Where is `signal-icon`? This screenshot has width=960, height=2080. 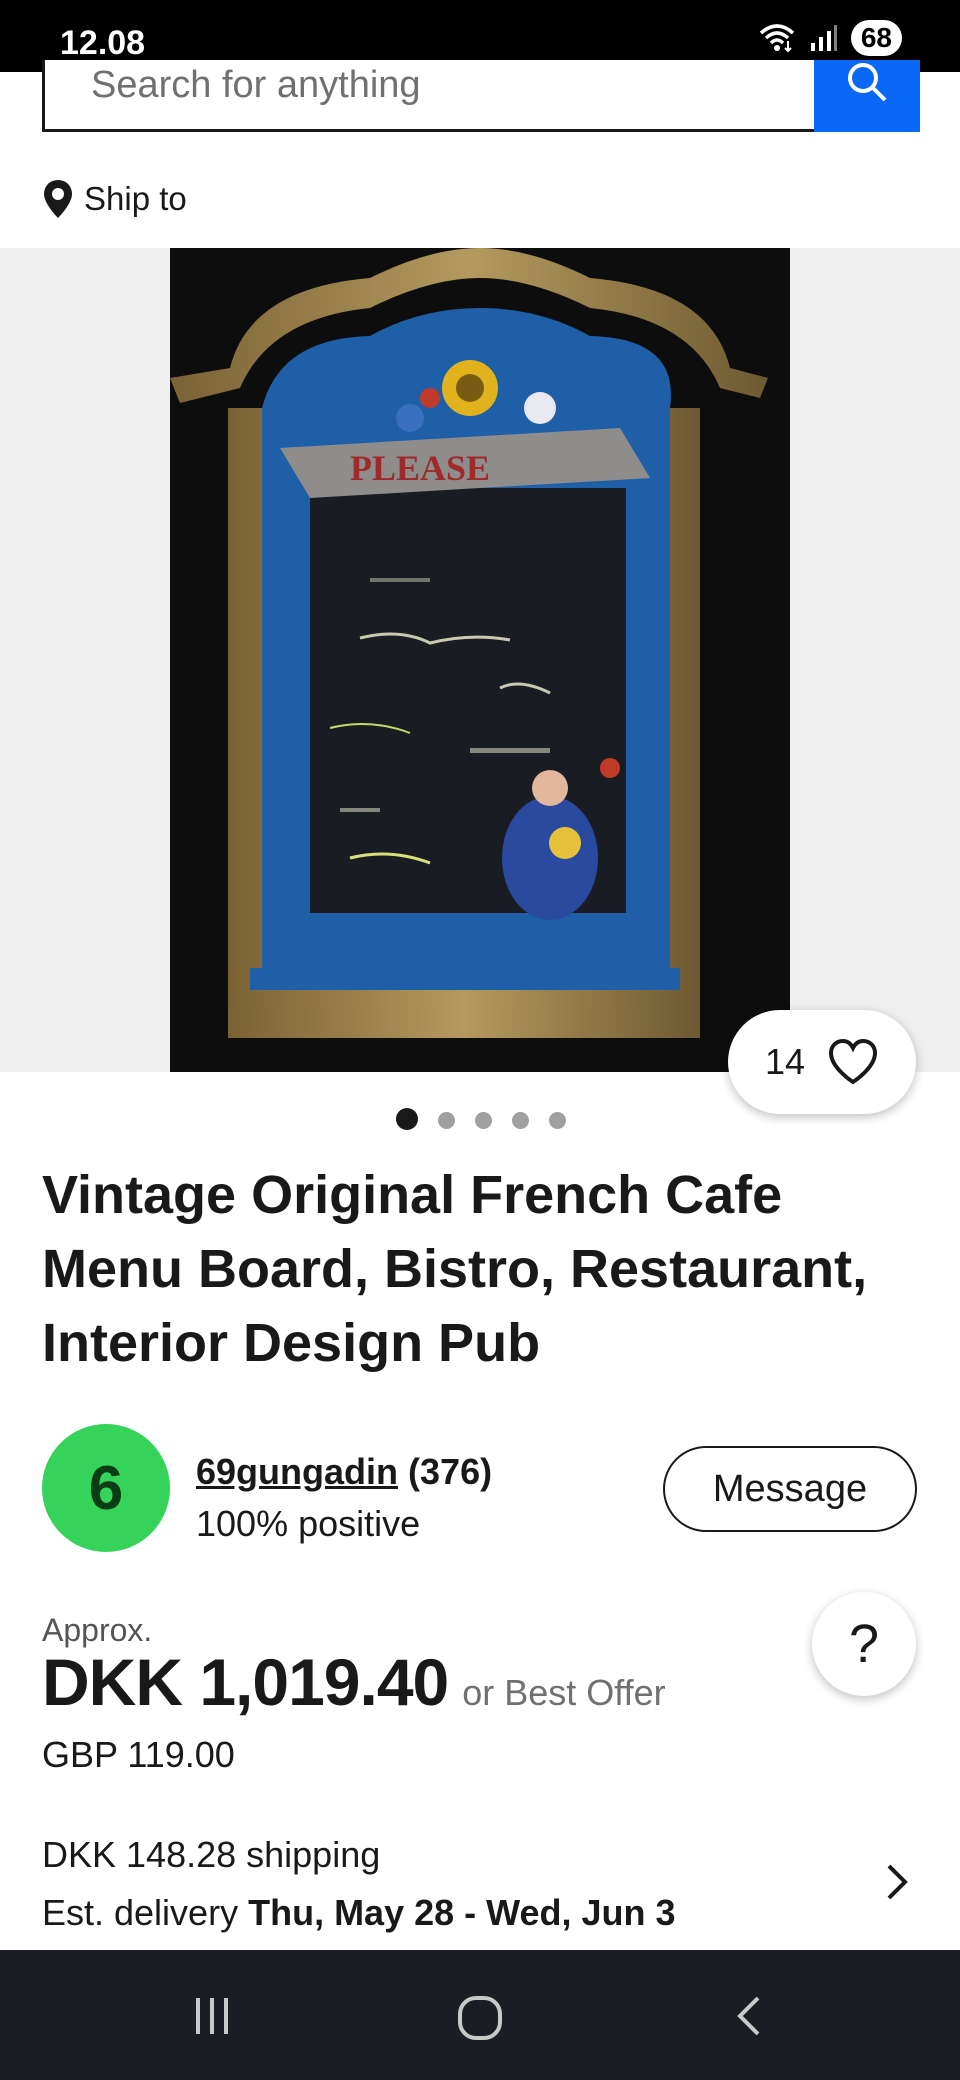 signal-icon is located at coordinates (823, 38).